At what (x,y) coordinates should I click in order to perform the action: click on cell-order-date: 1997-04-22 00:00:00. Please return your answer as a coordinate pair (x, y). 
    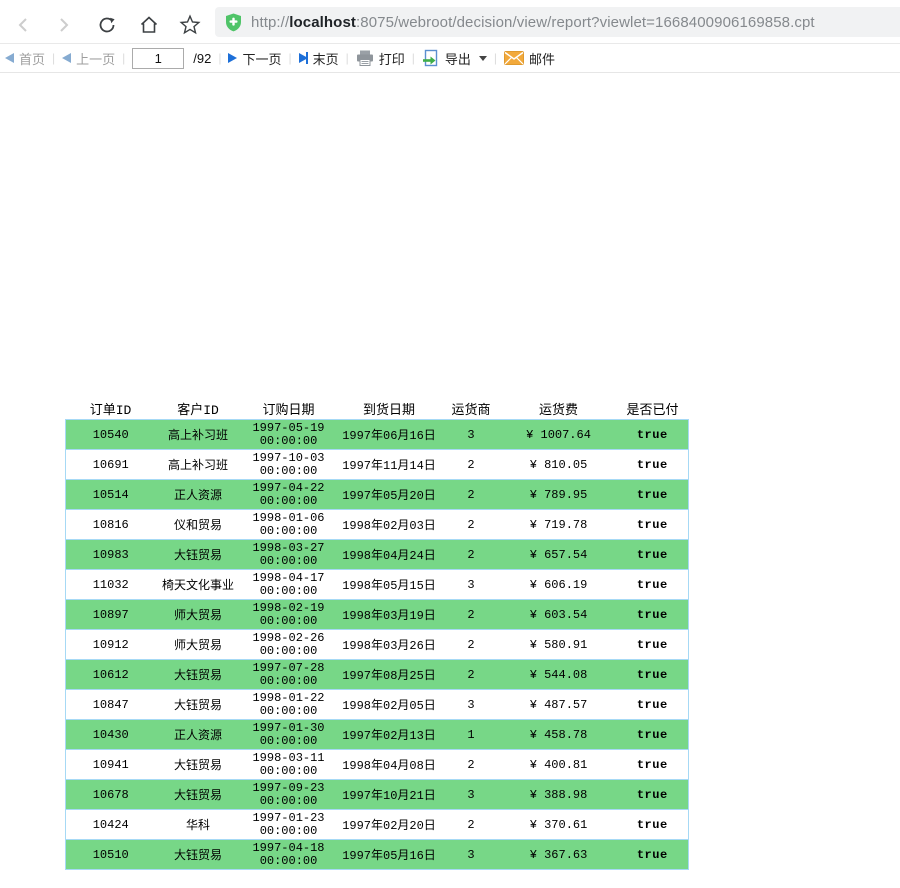
    Looking at the image, I should click on (288, 494).